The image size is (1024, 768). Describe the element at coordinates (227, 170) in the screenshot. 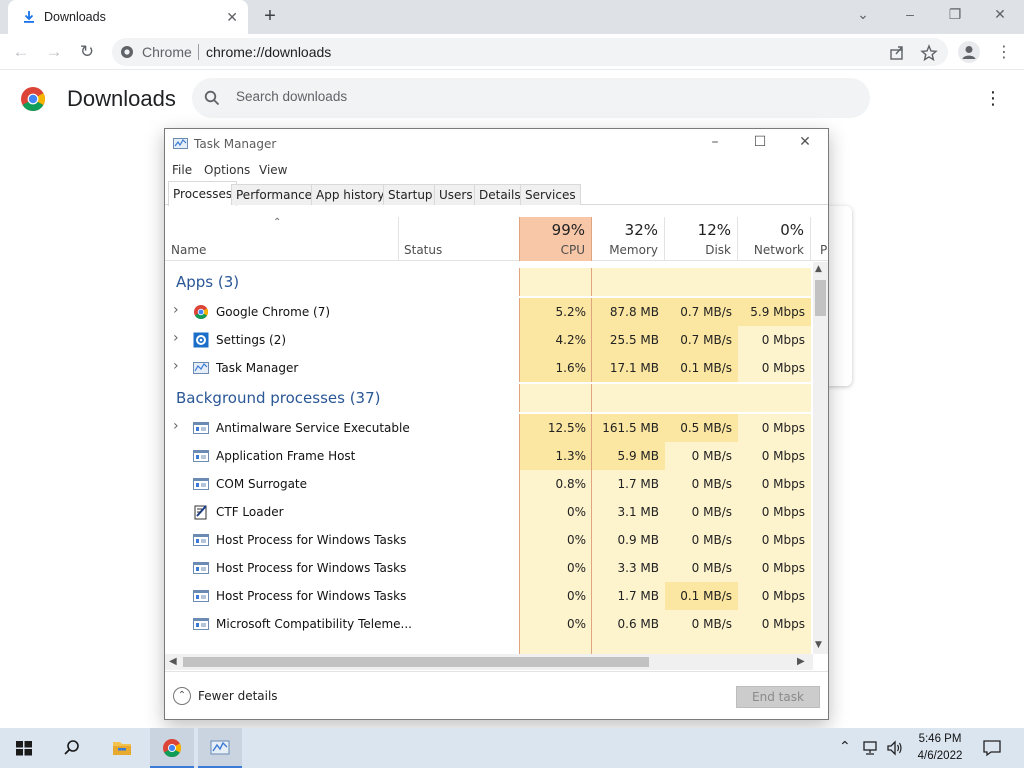

I see `menu-options: Options` at that location.